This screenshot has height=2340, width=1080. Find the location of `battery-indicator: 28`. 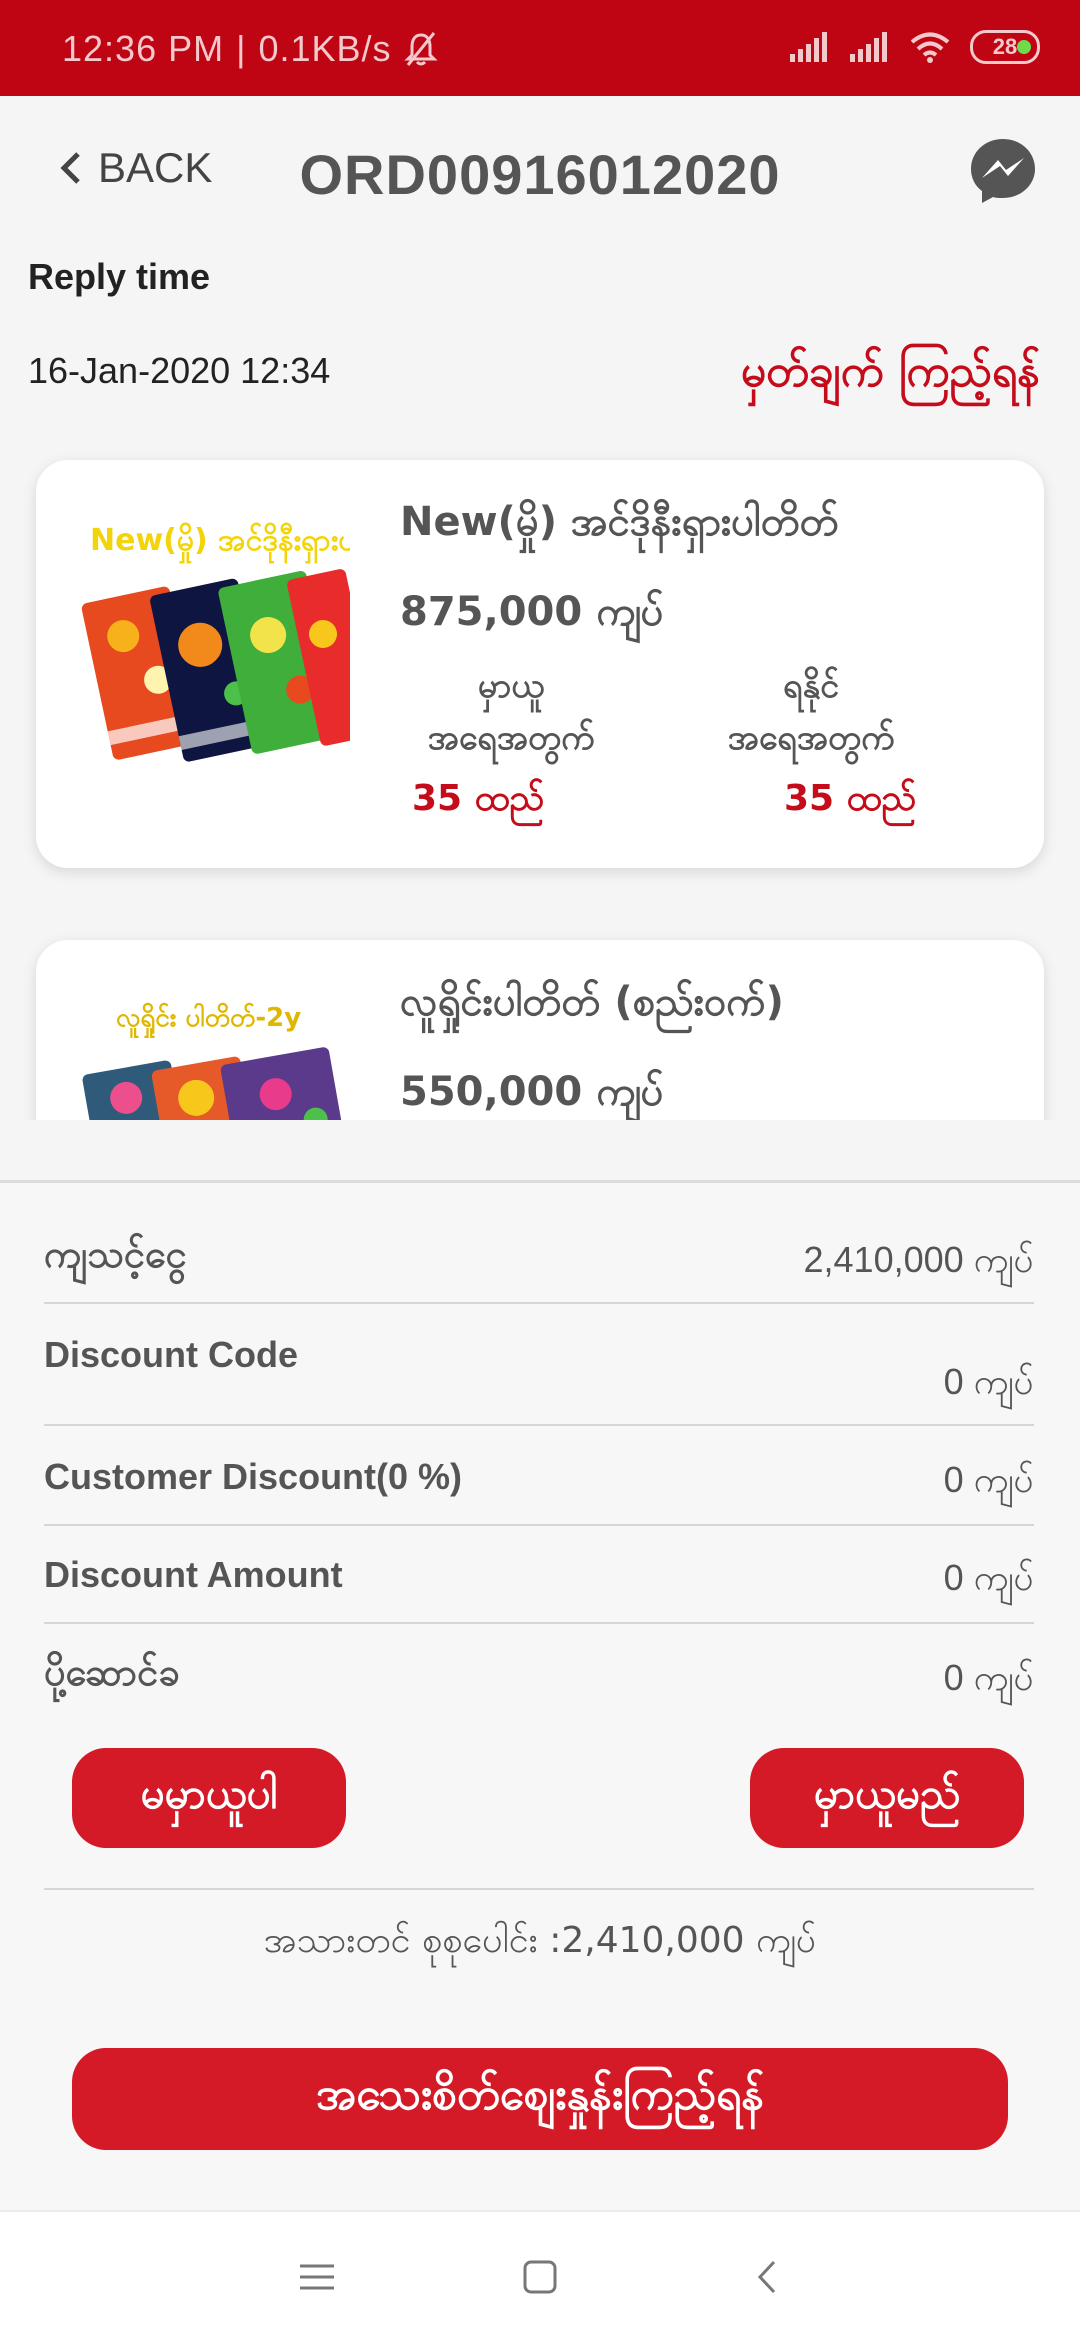

battery-indicator: 28 is located at coordinates (1005, 47).